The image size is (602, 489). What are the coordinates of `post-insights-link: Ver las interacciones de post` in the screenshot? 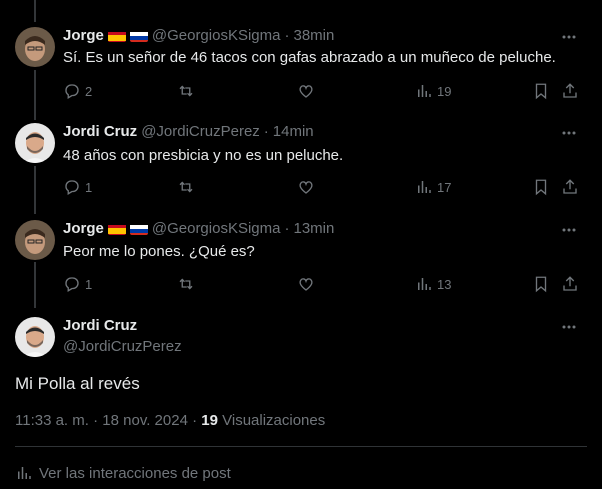 It's located at (123, 473).